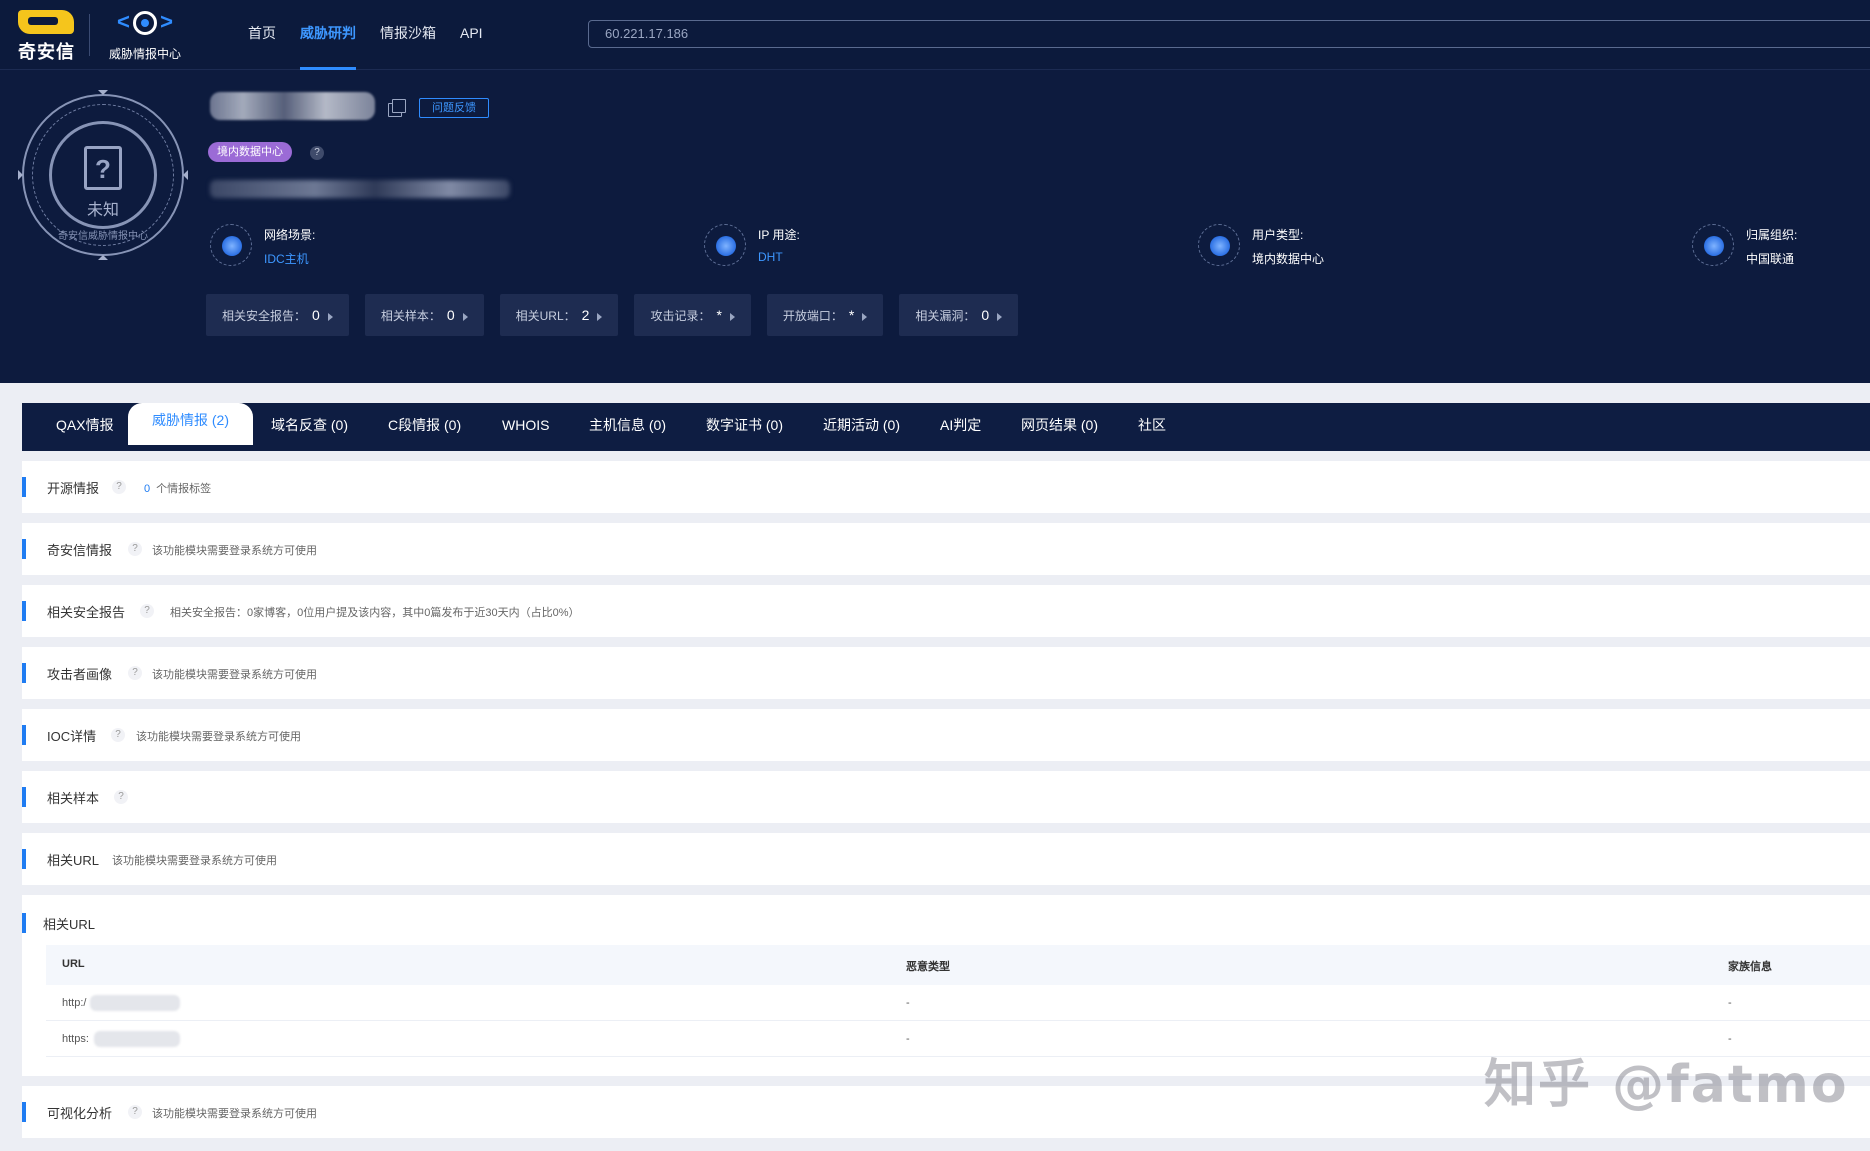 This screenshot has width=1870, height=1151. I want to click on fact-ip-usage: IP 用途: DHT, so click(834, 247).